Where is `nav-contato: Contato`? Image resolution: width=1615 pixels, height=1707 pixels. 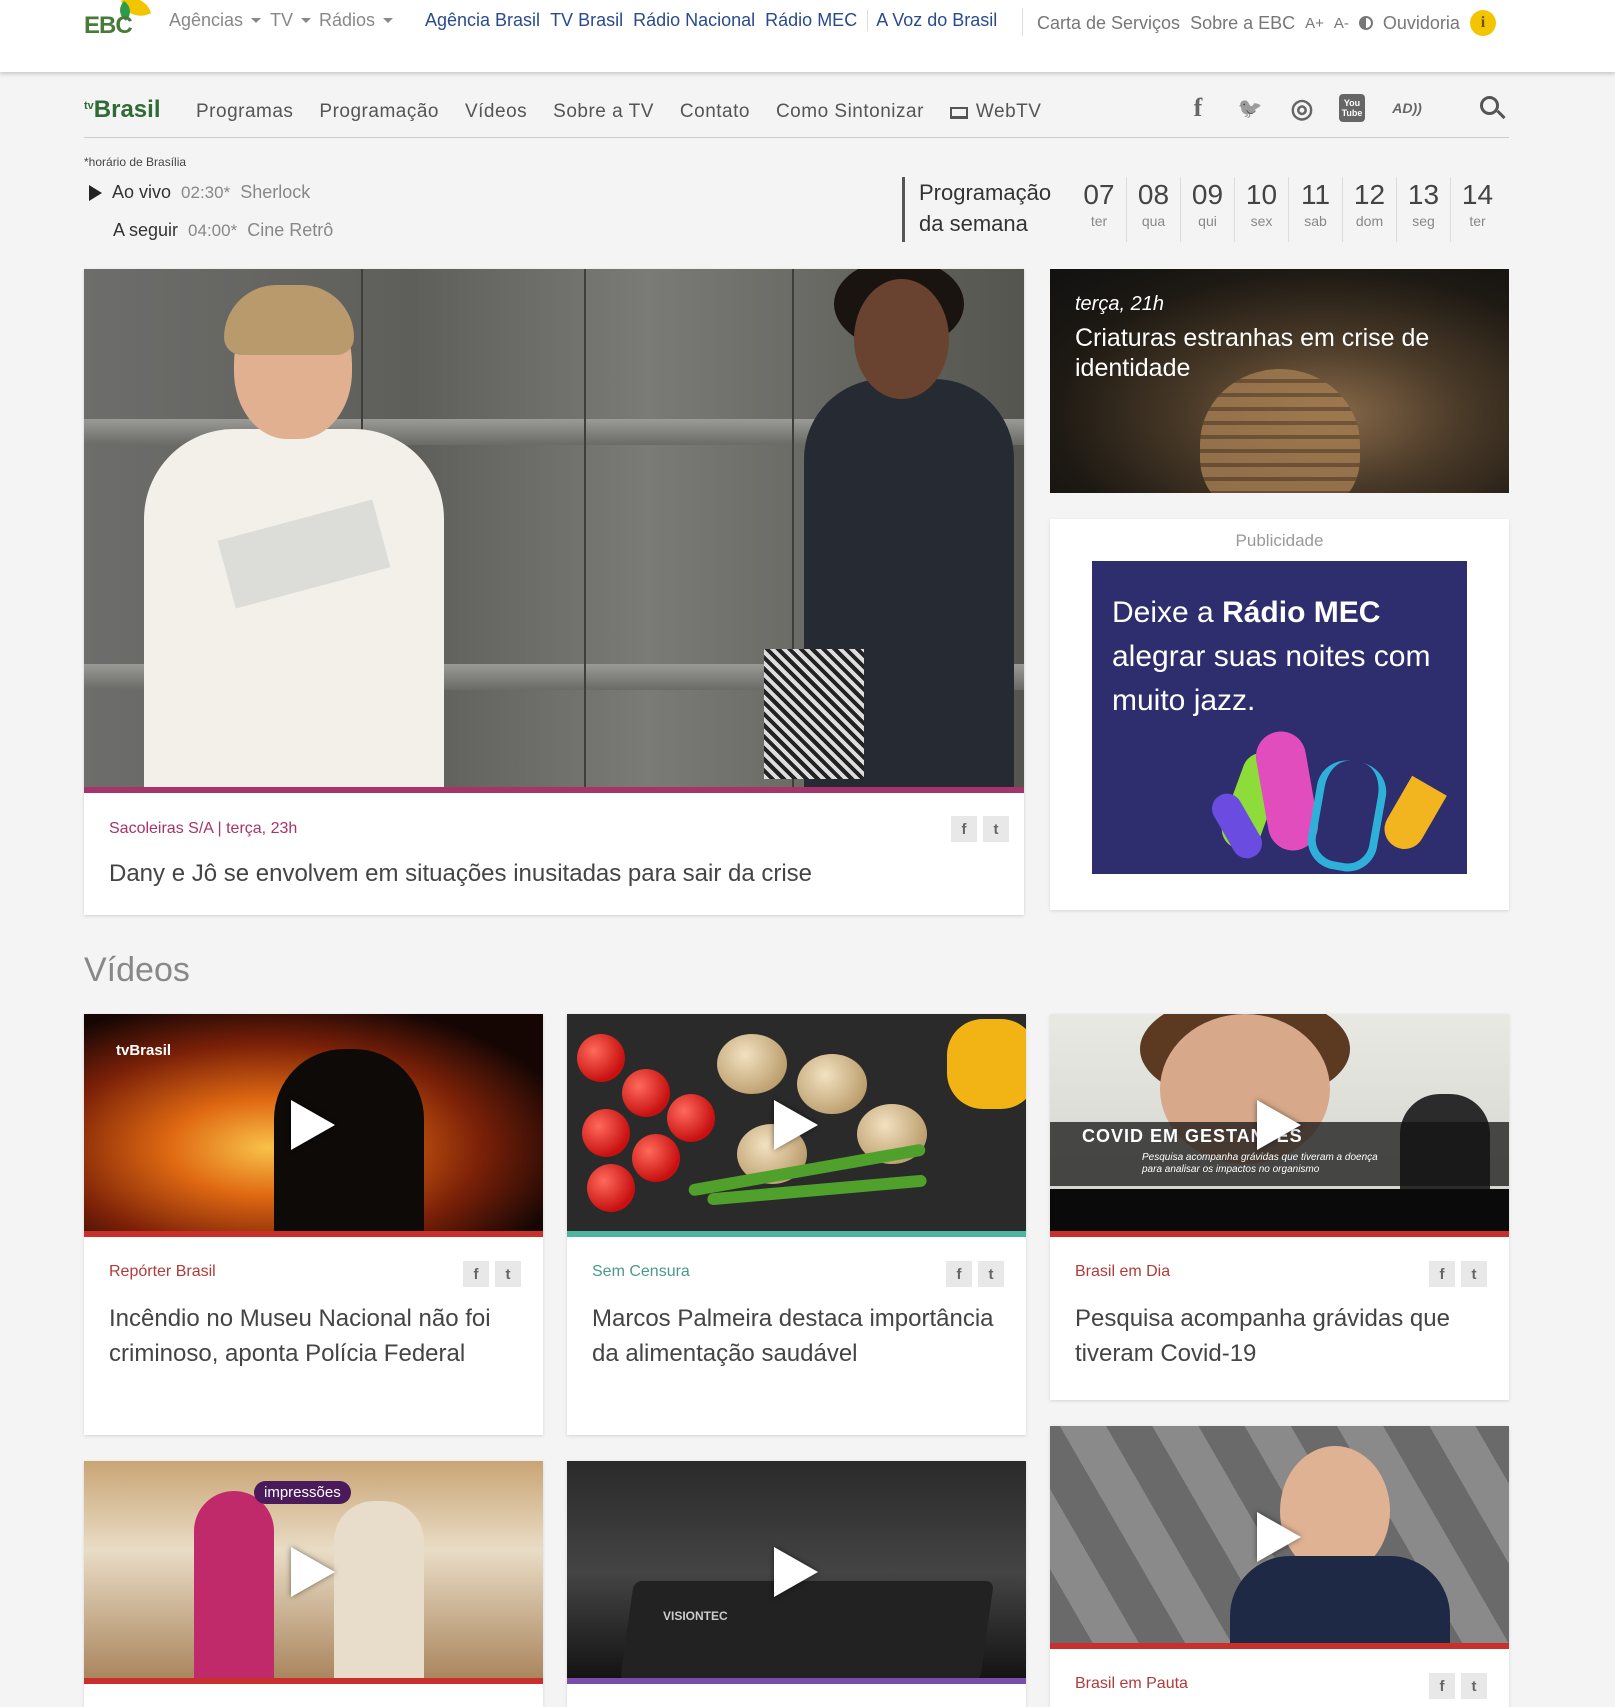
nav-contato: Contato is located at coordinates (715, 112).